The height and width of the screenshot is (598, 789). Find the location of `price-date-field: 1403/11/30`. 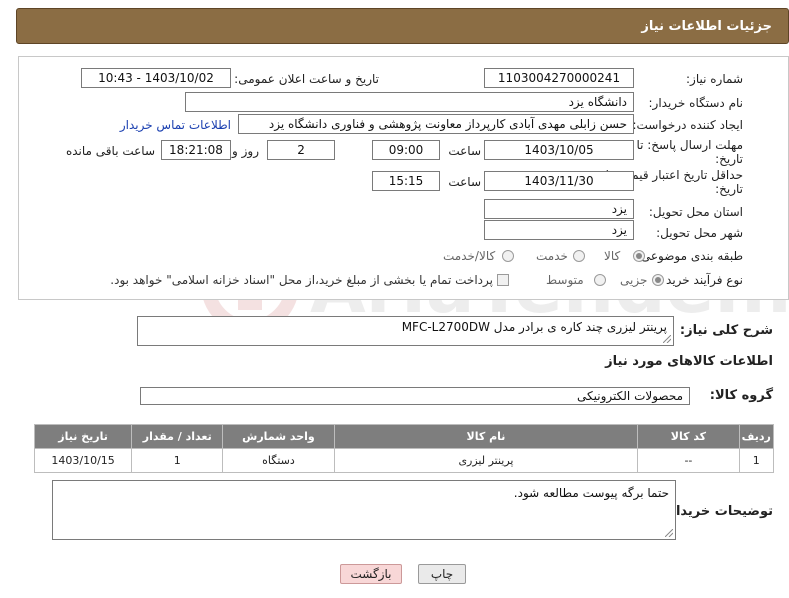

price-date-field: 1403/11/30 is located at coordinates (559, 181).